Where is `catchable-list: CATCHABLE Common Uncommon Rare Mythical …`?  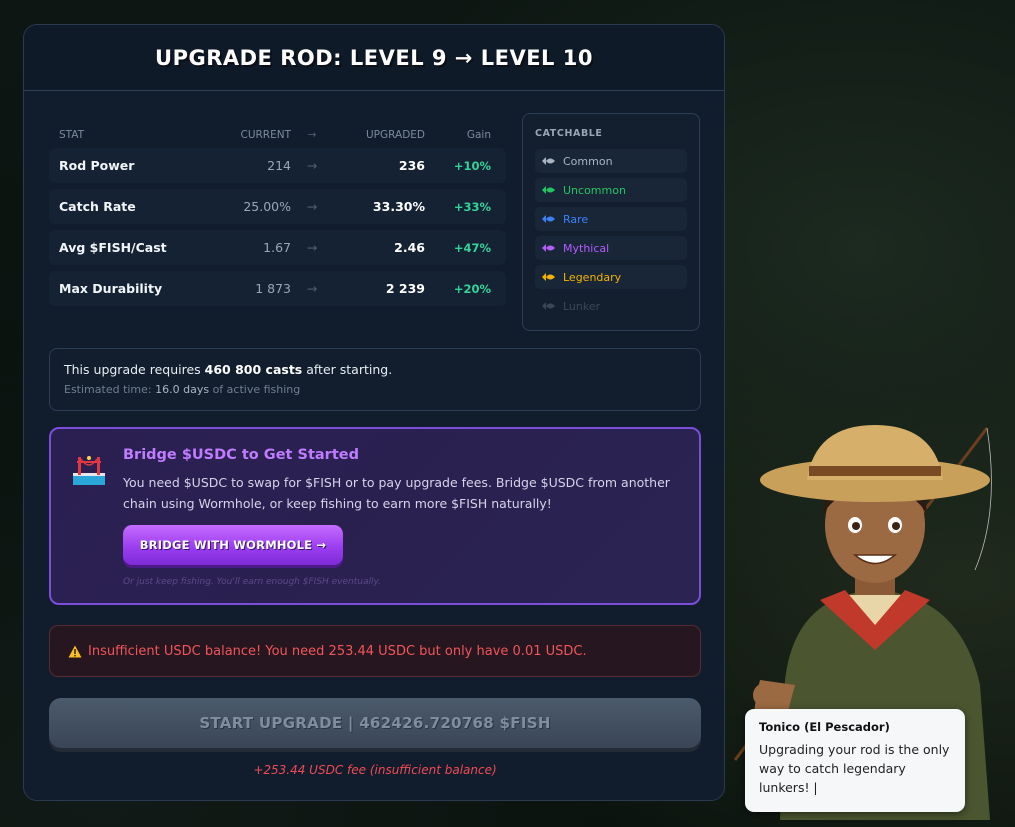 catchable-list: CATCHABLE Common Uncommon Rare Mythical … is located at coordinates (611, 222).